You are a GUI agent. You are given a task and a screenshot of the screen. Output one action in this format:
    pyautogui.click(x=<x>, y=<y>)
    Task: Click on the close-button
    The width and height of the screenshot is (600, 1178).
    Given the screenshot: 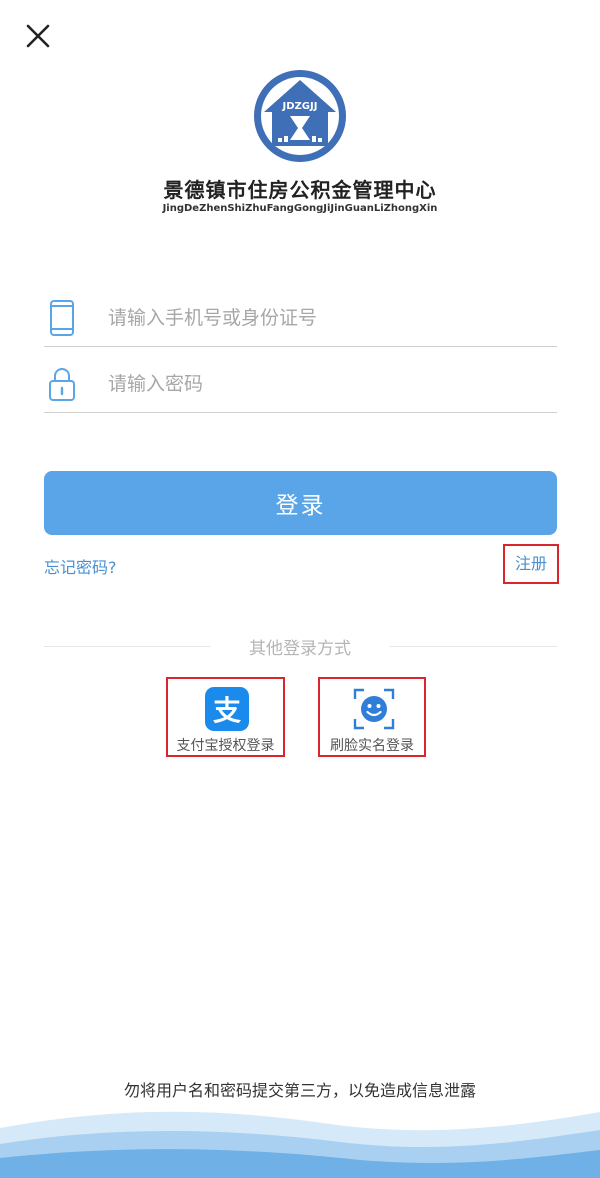 What is the action you would take?
    pyautogui.click(x=38, y=36)
    